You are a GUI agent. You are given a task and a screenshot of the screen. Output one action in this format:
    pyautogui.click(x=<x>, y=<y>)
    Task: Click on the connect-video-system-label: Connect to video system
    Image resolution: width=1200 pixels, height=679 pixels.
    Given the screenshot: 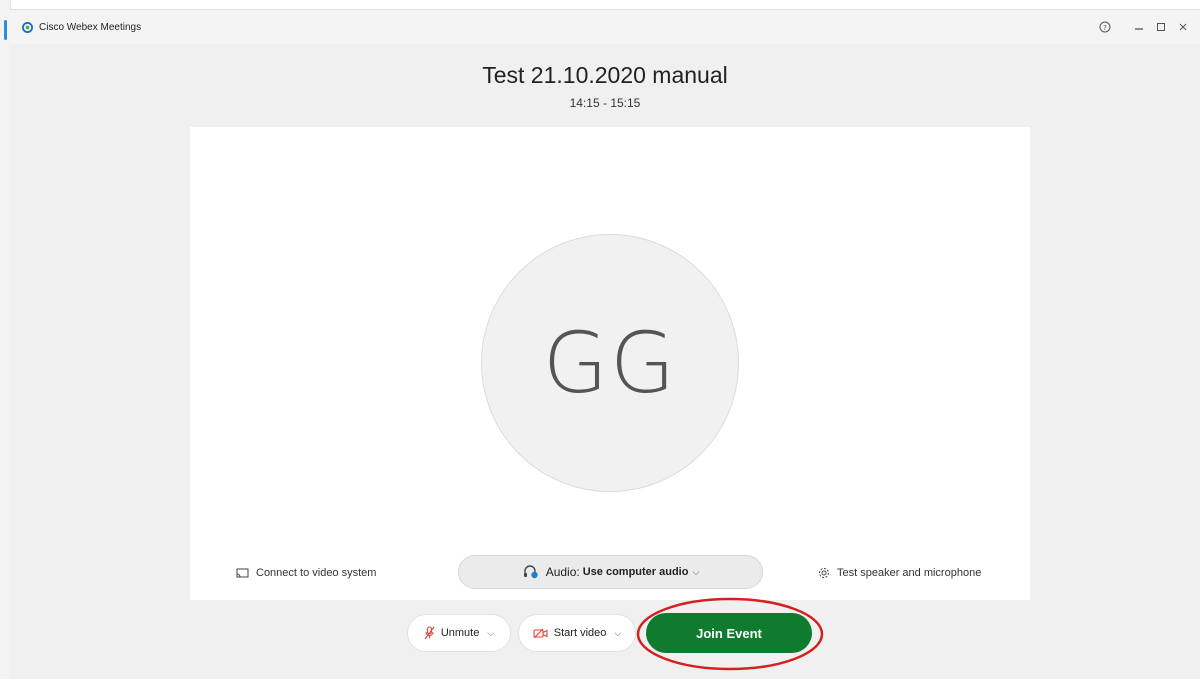 What is the action you would take?
    pyautogui.click(x=316, y=573)
    